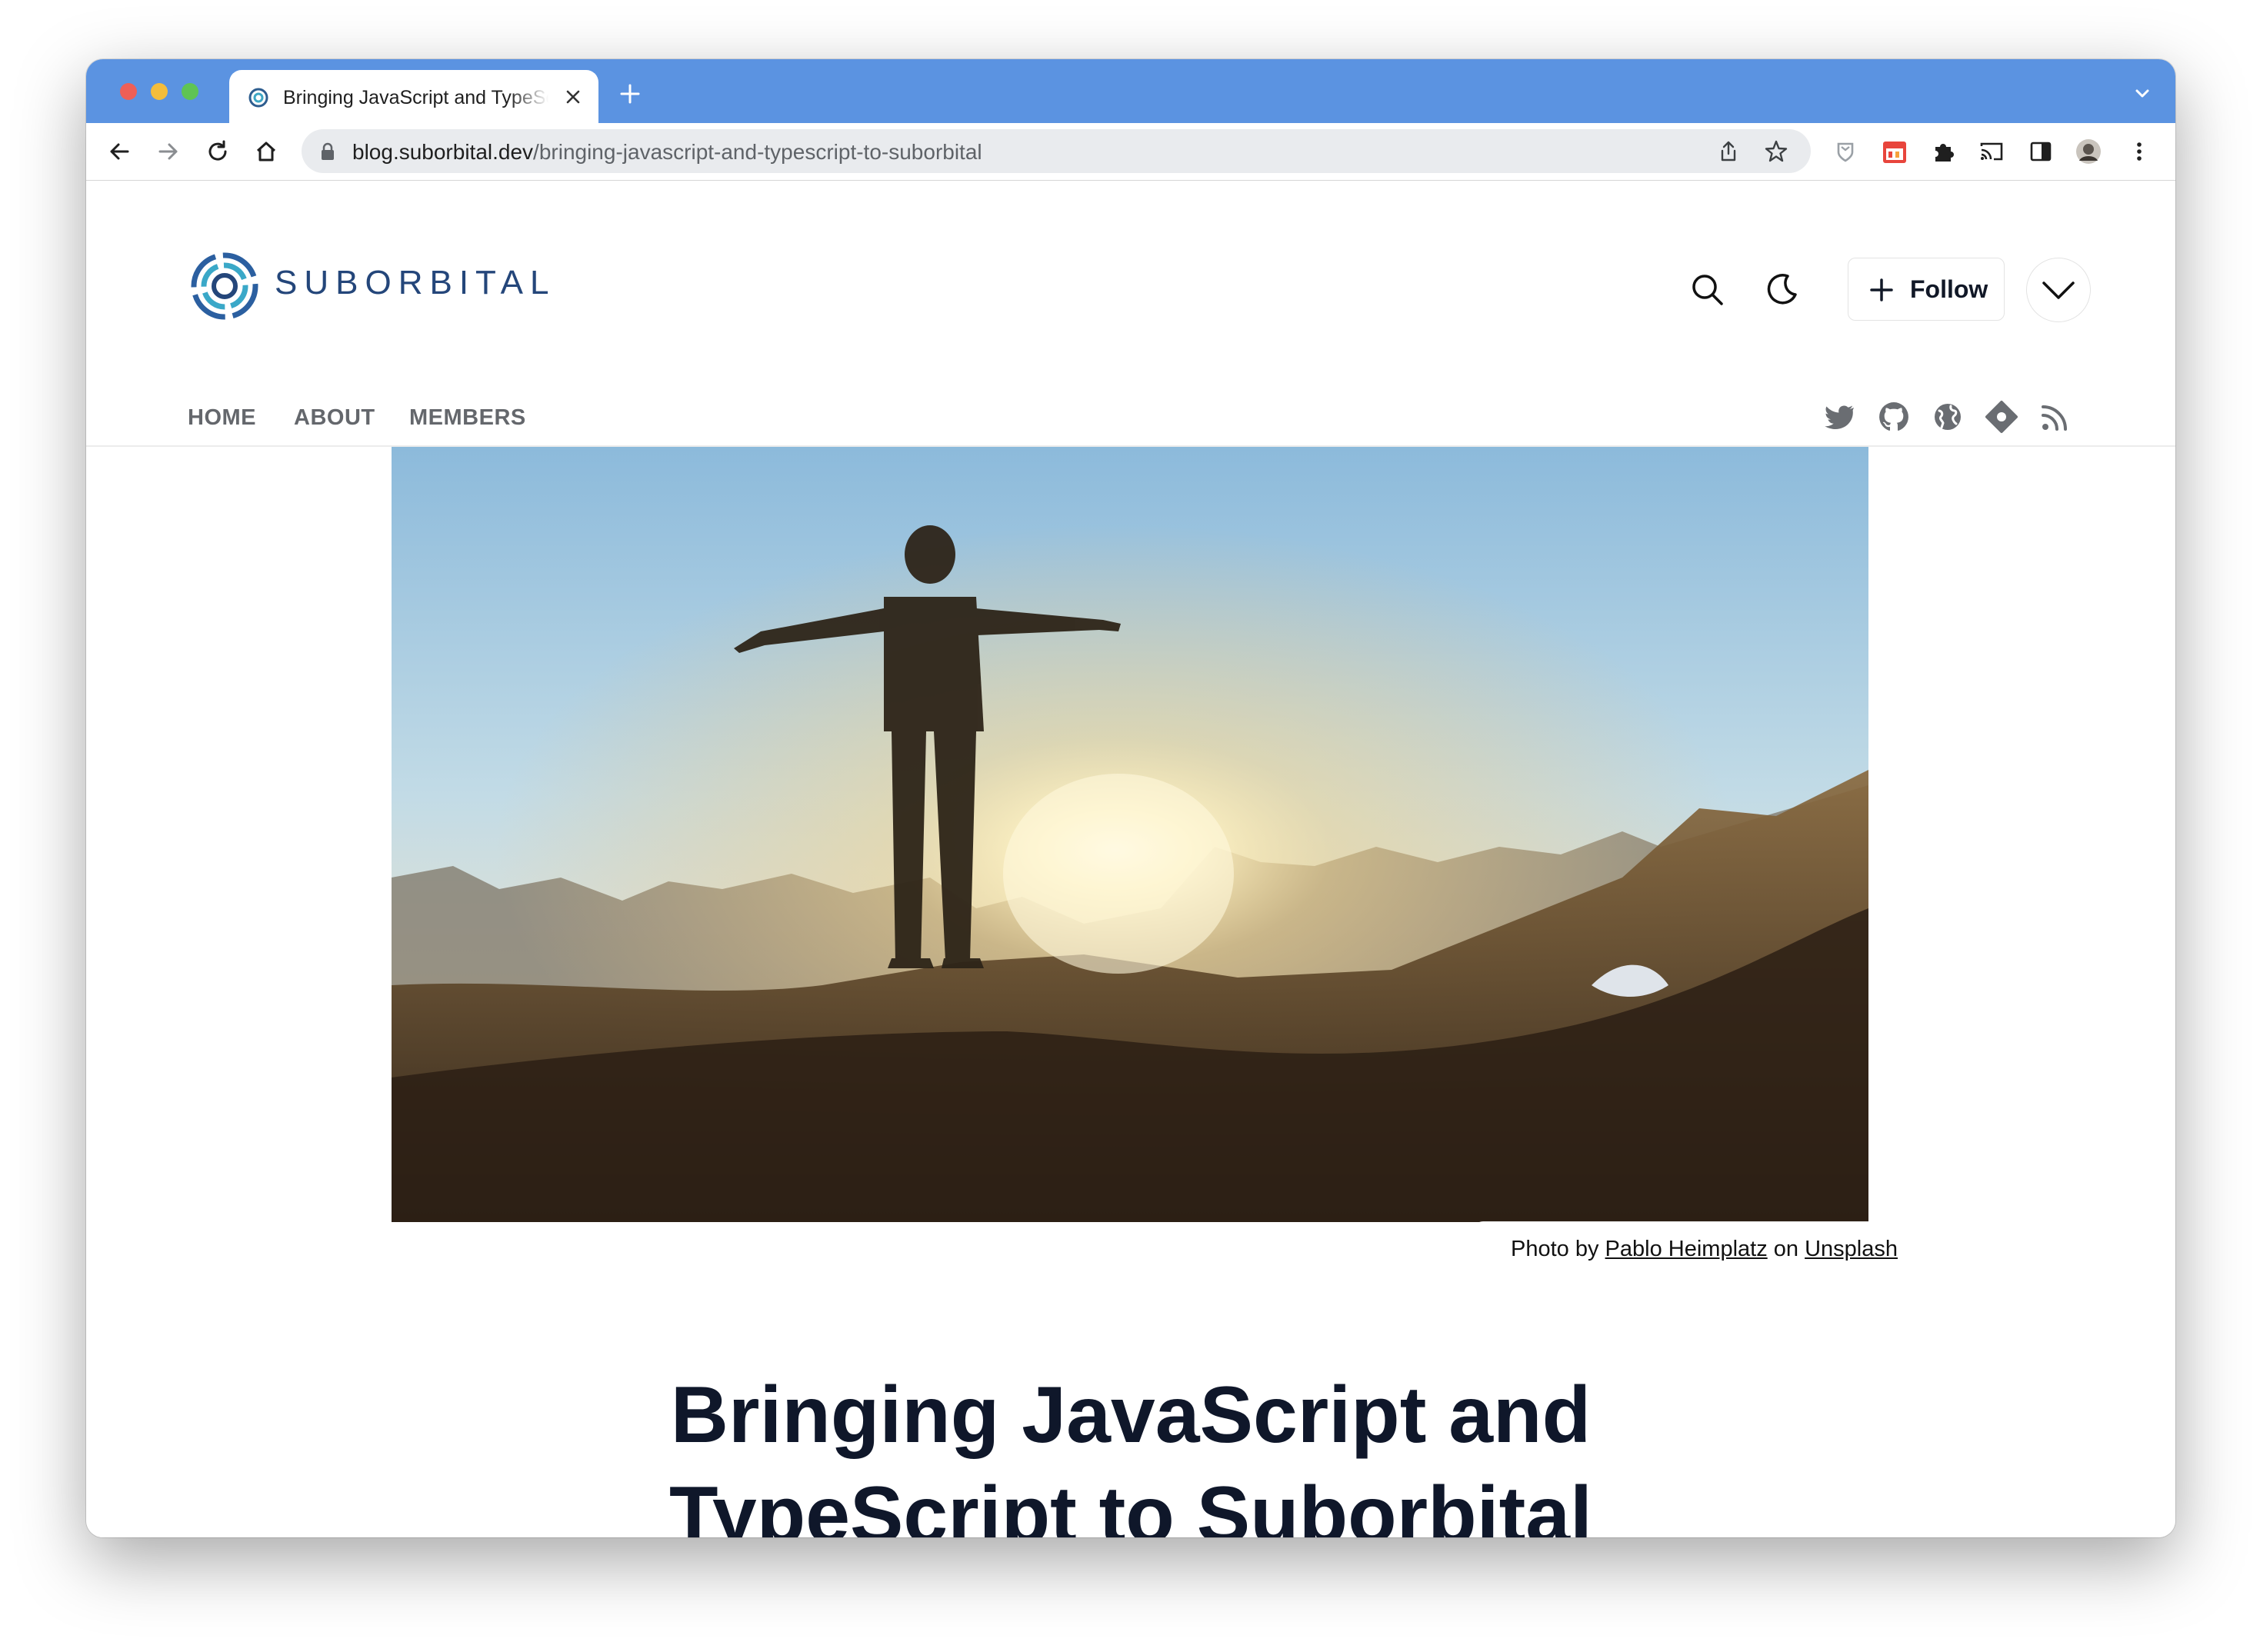  Describe the element at coordinates (1786, 1249) in the screenshot. I see `credit-mid: on` at that location.